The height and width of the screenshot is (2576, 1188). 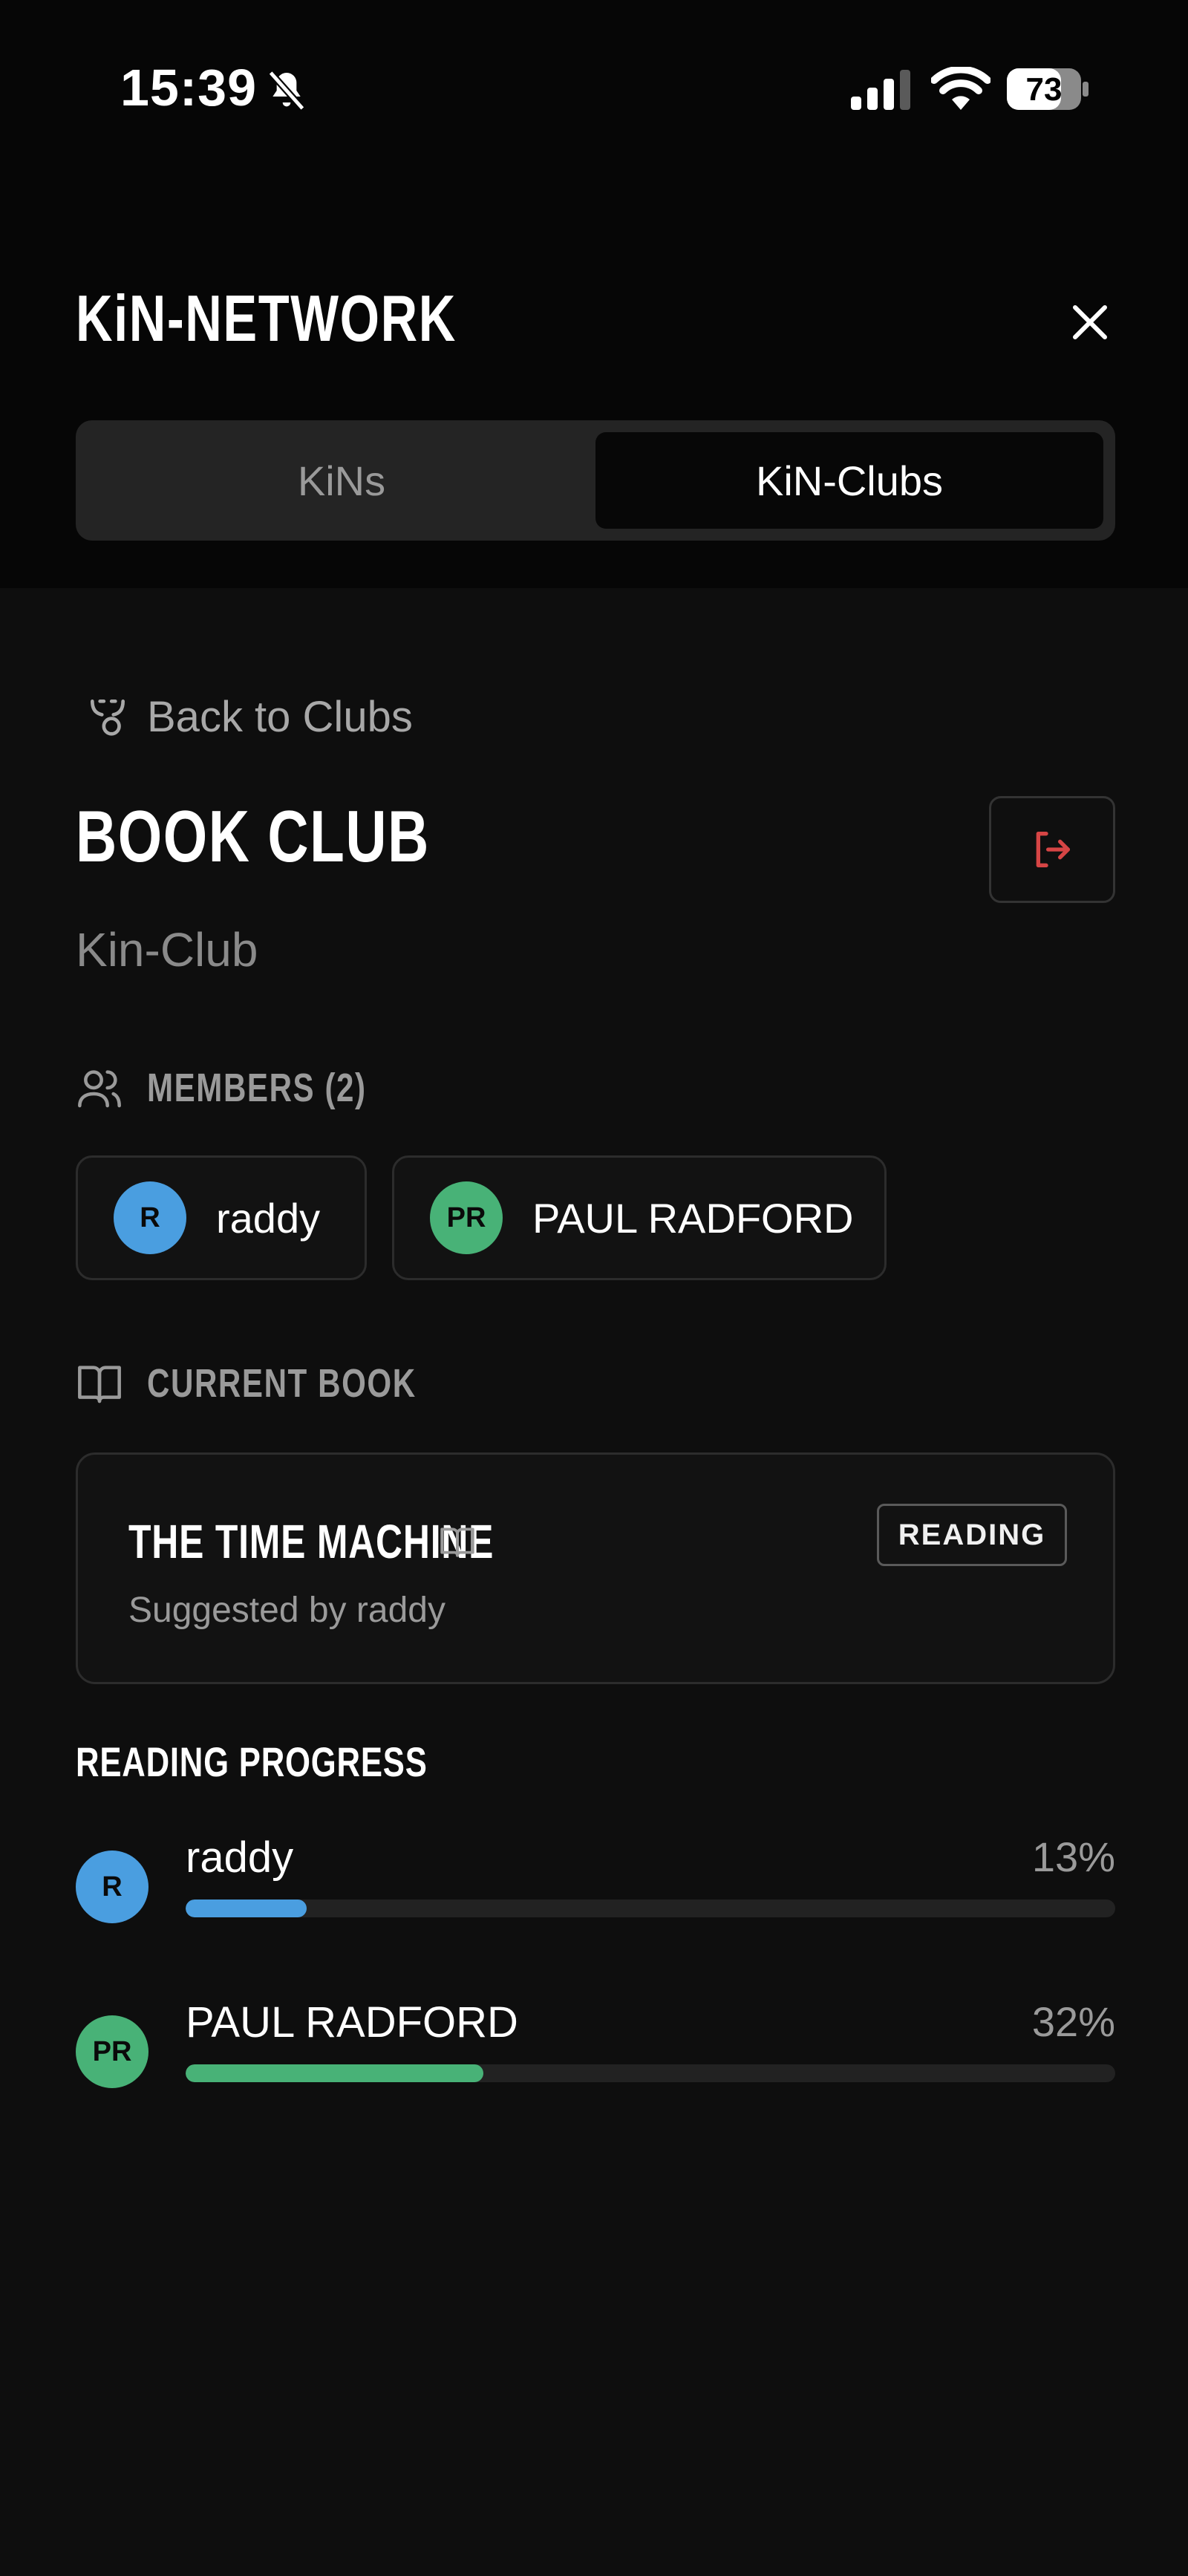 I want to click on member-name: raddy, so click(x=269, y=1218).